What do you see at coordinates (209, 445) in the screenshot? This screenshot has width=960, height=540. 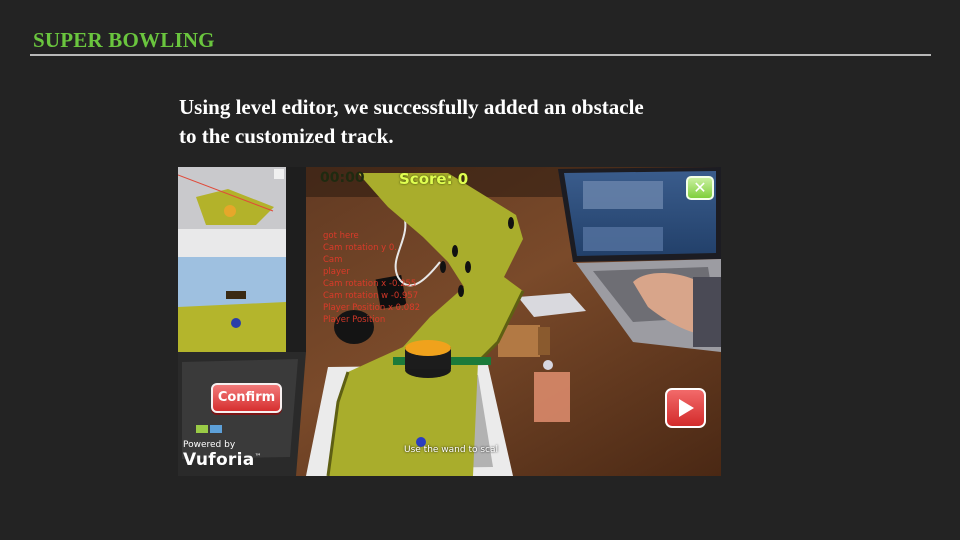 I see `powered-by-label: Powered by` at bounding box center [209, 445].